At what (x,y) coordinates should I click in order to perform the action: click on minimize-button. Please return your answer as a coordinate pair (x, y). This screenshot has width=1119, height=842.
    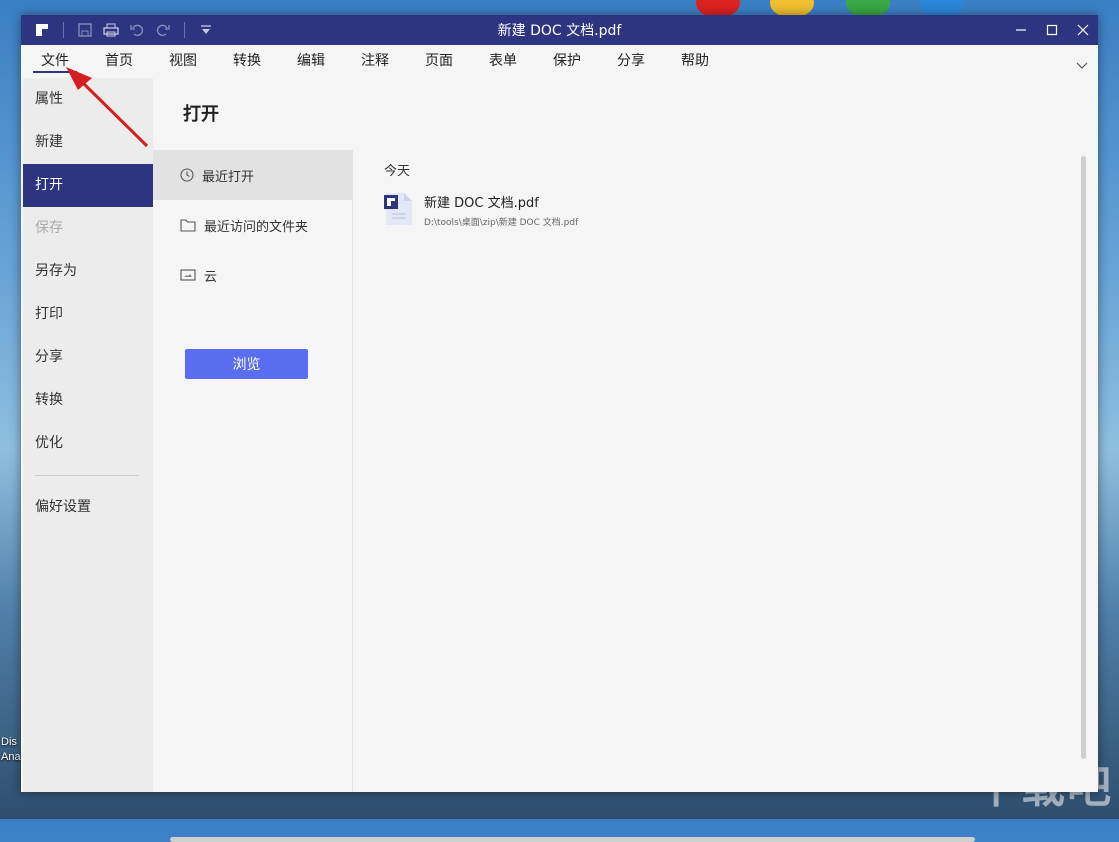
    Looking at the image, I should click on (1020, 30).